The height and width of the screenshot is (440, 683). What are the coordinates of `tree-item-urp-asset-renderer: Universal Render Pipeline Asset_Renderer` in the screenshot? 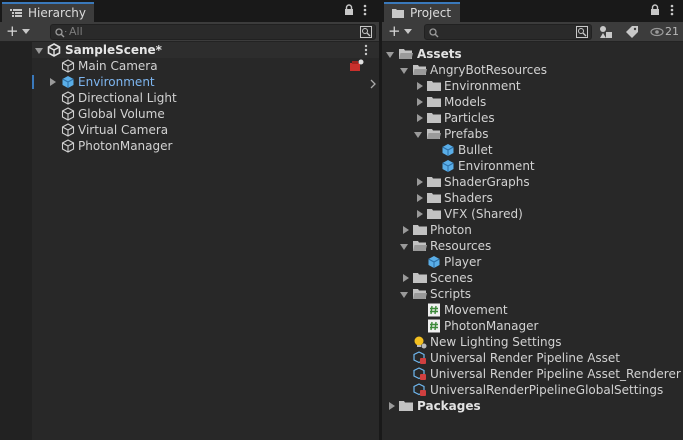 It's located at (532, 374).